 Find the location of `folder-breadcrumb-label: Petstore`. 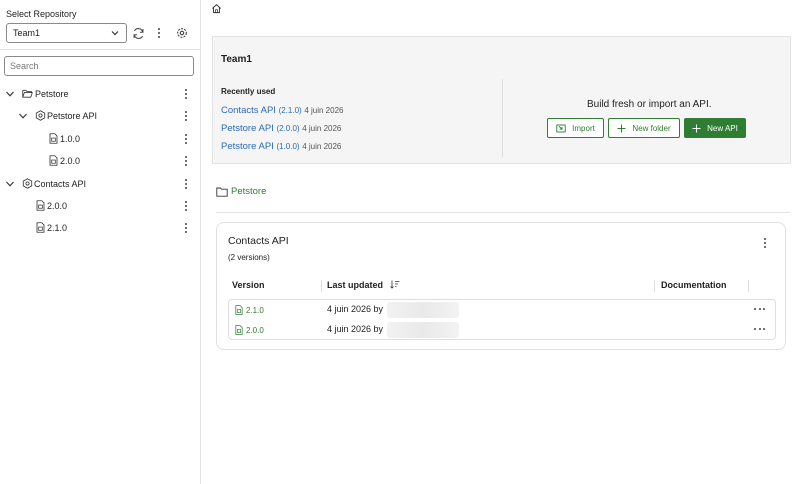

folder-breadcrumb-label: Petstore is located at coordinates (248, 191).